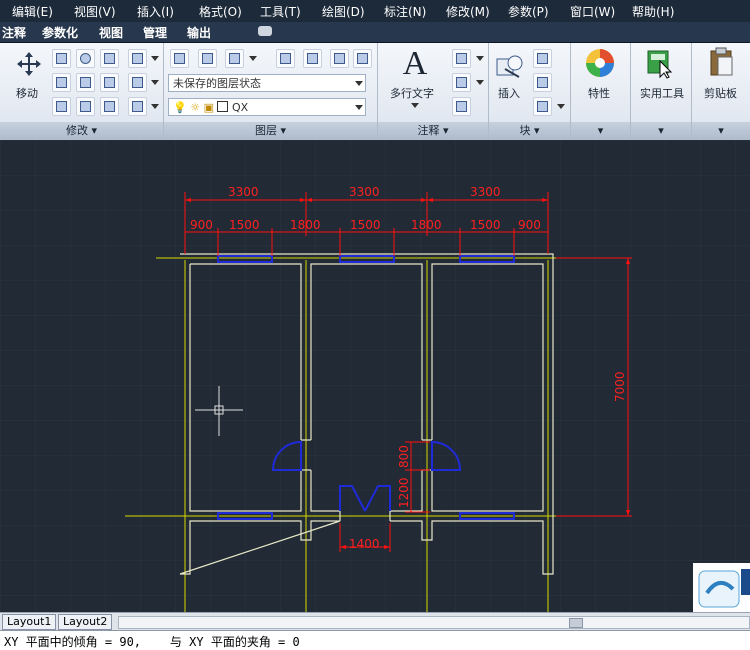  Describe the element at coordinates (485, 192) in the screenshot. I see `dim-top-overall-3: 3300` at that location.